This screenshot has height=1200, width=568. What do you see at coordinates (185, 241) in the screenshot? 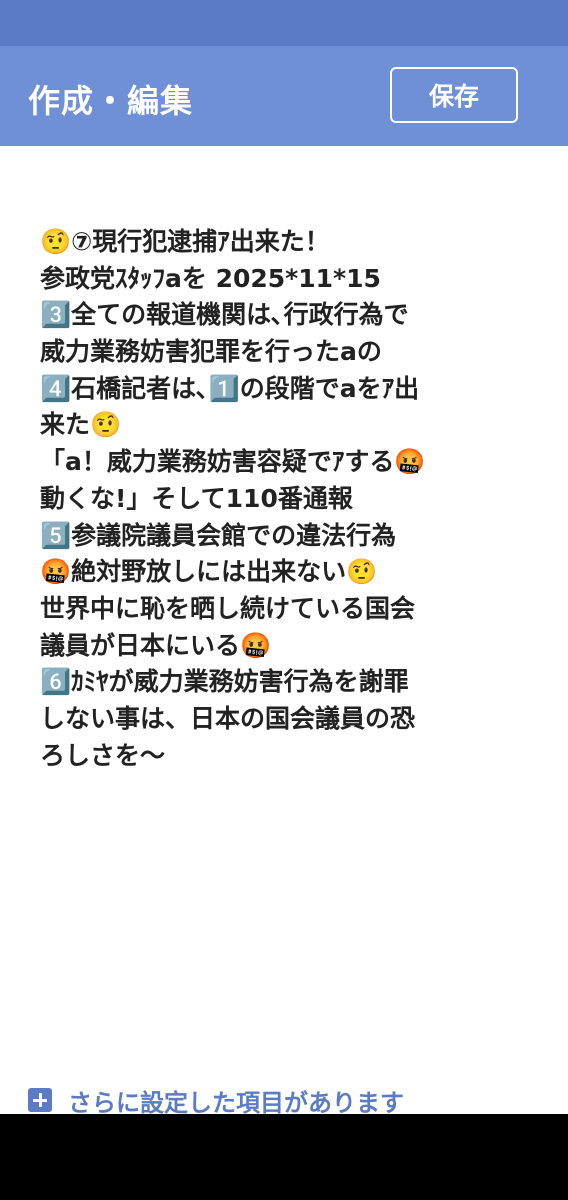
I see `editor-line: 🤨⑦現行犯逮捕ｱ出来た！` at bounding box center [185, 241].